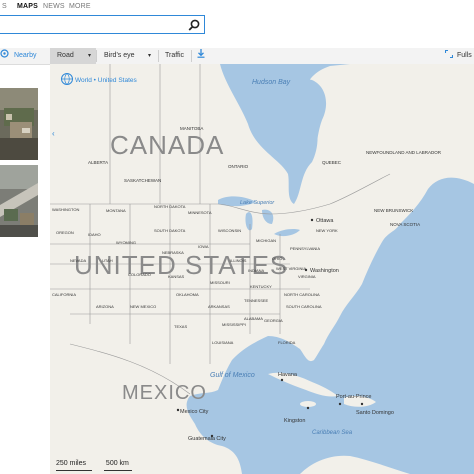  What do you see at coordinates (219, 306) in the screenshot?
I see `state-label: ARKANSAS` at bounding box center [219, 306].